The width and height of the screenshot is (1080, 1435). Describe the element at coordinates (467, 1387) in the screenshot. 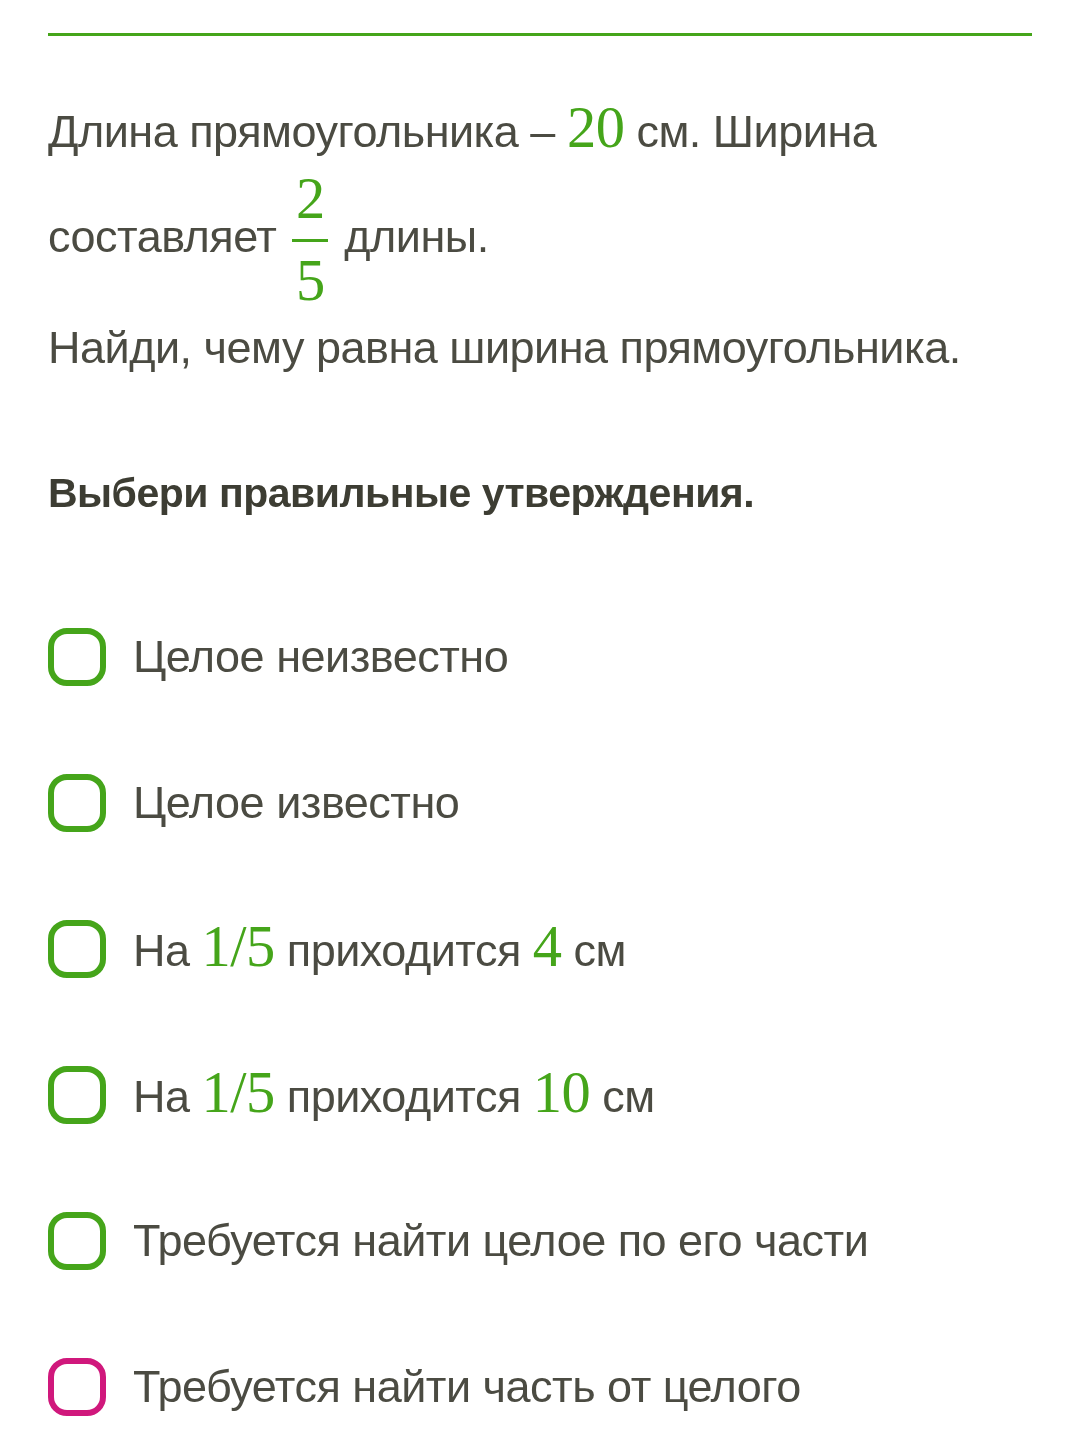

I see `option-label: Требуется найти часть от целого` at that location.